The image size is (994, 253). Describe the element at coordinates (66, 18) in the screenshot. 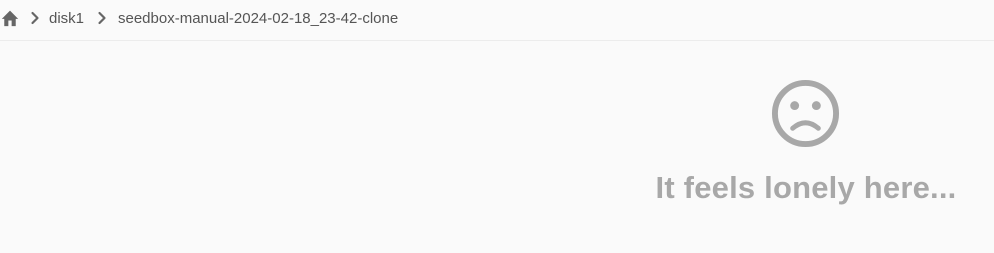

I see `breadcrumb-item-disk1: disk1` at that location.